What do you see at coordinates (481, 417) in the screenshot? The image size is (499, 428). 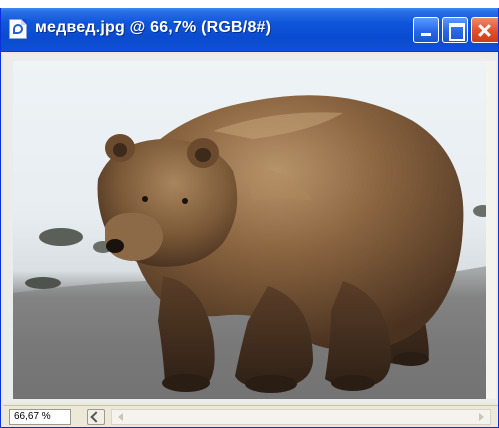 I see `scroll-right-icon` at bounding box center [481, 417].